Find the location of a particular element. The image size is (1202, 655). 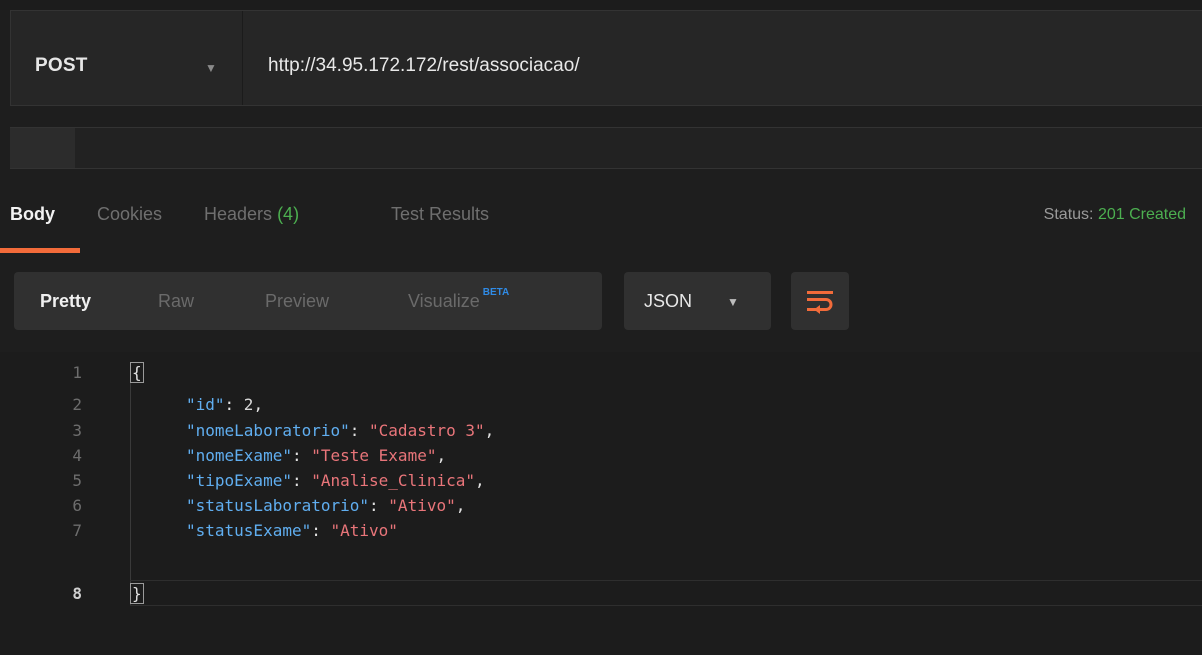

status-label: Status: is located at coordinates (1068, 214).